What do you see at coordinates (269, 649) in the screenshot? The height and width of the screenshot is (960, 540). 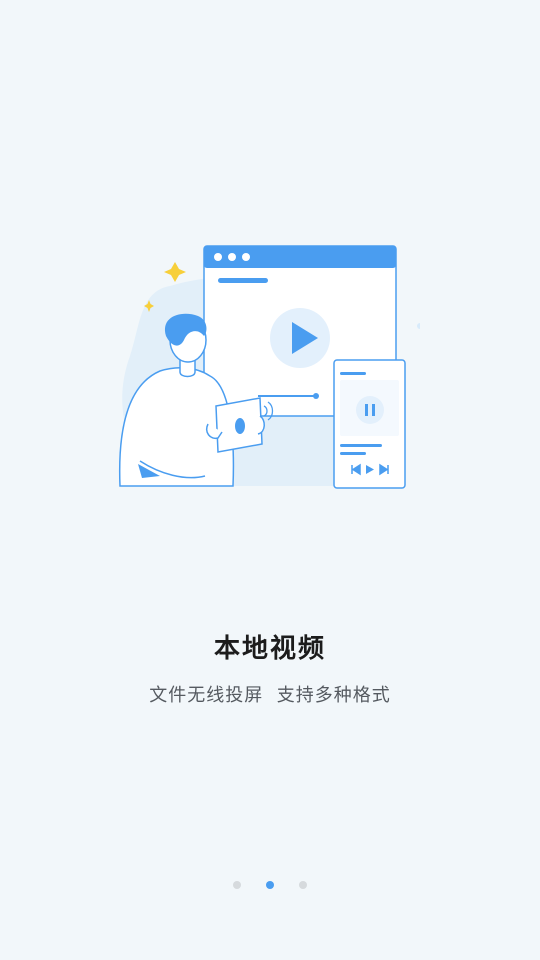 I see `page-title: 本地视频` at bounding box center [269, 649].